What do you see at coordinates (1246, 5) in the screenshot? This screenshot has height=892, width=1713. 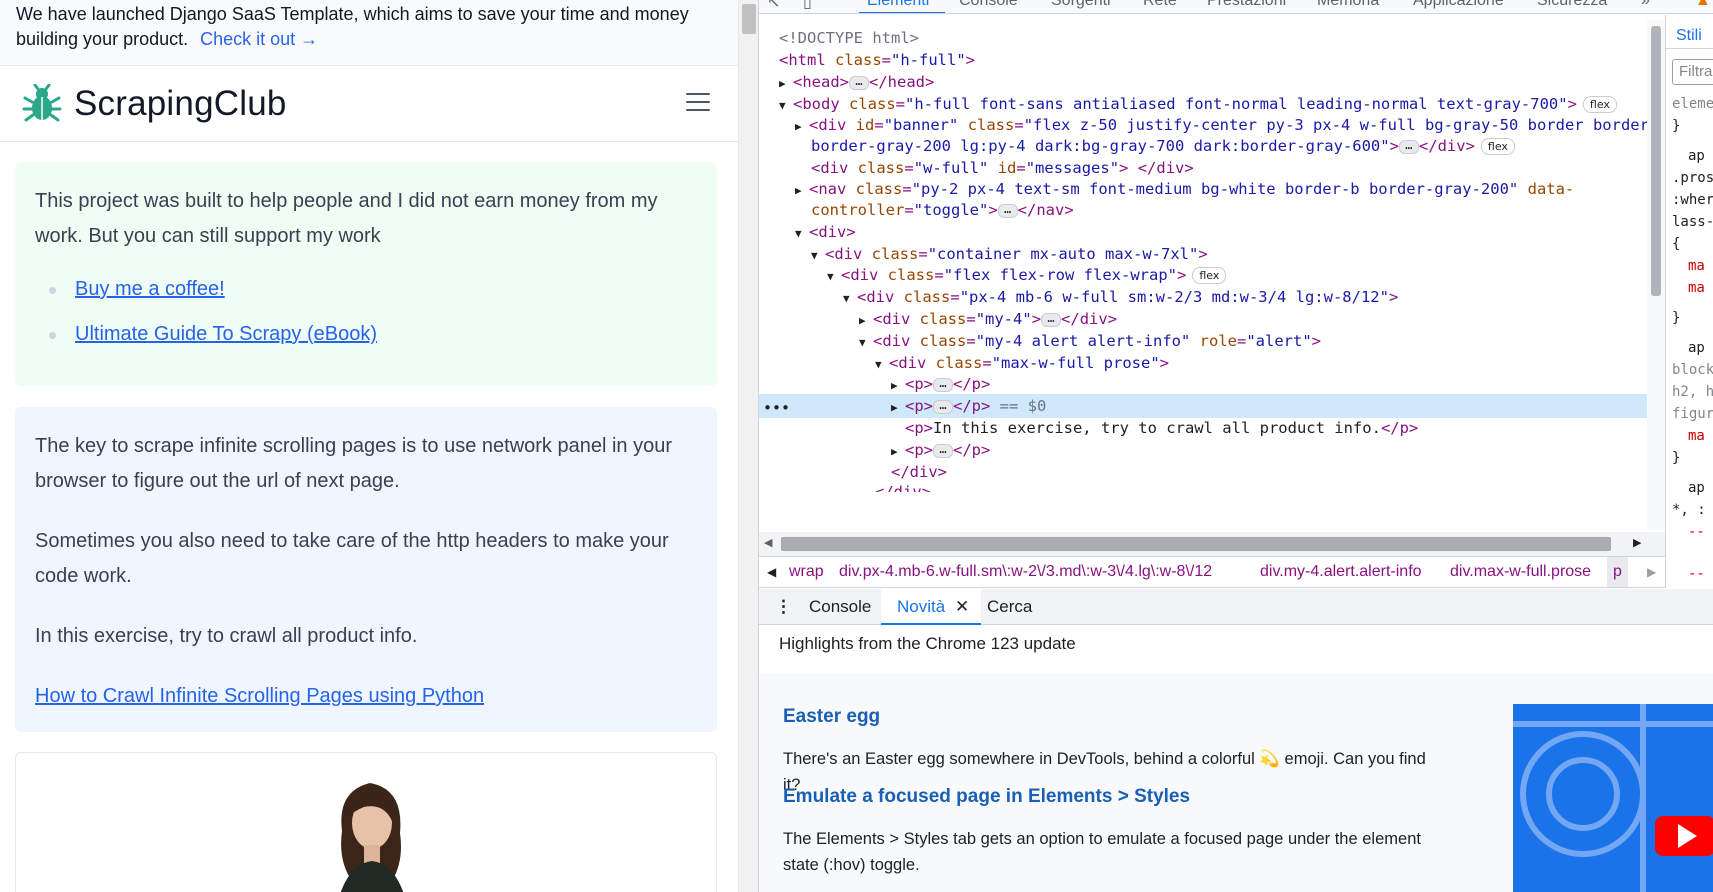 I see `tab-performance: Prestazioni` at bounding box center [1246, 5].